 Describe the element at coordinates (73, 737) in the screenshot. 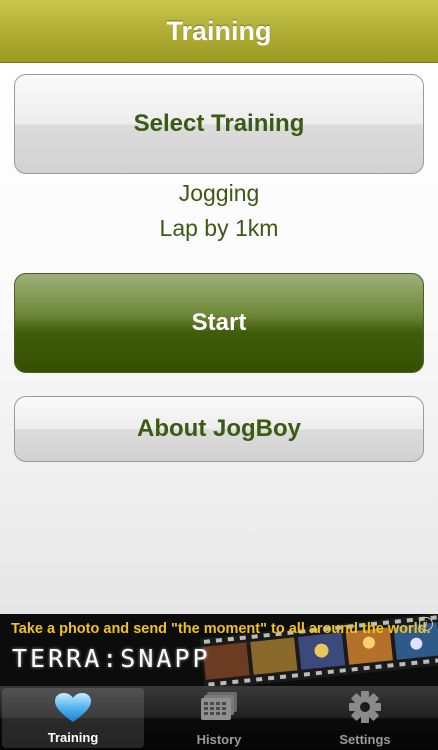

I see `tab-label: Training` at that location.